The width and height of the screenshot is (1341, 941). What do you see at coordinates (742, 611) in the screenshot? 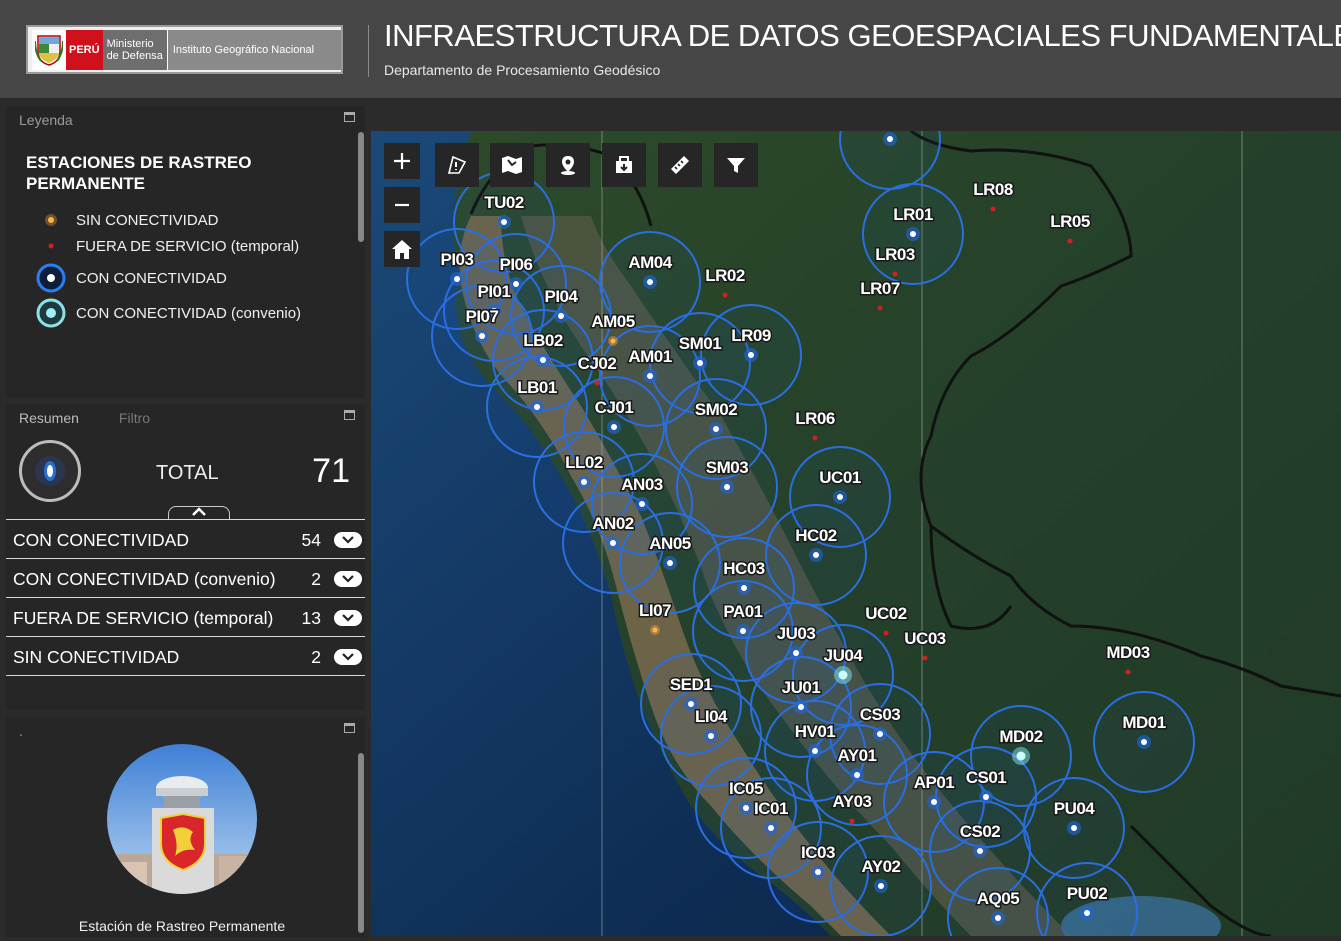
I see `station-label: PA01` at bounding box center [742, 611].